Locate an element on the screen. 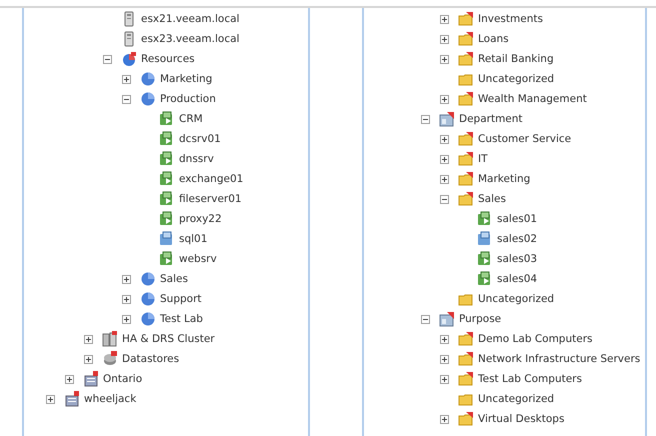  tree-item-label: CRM is located at coordinates (191, 119).